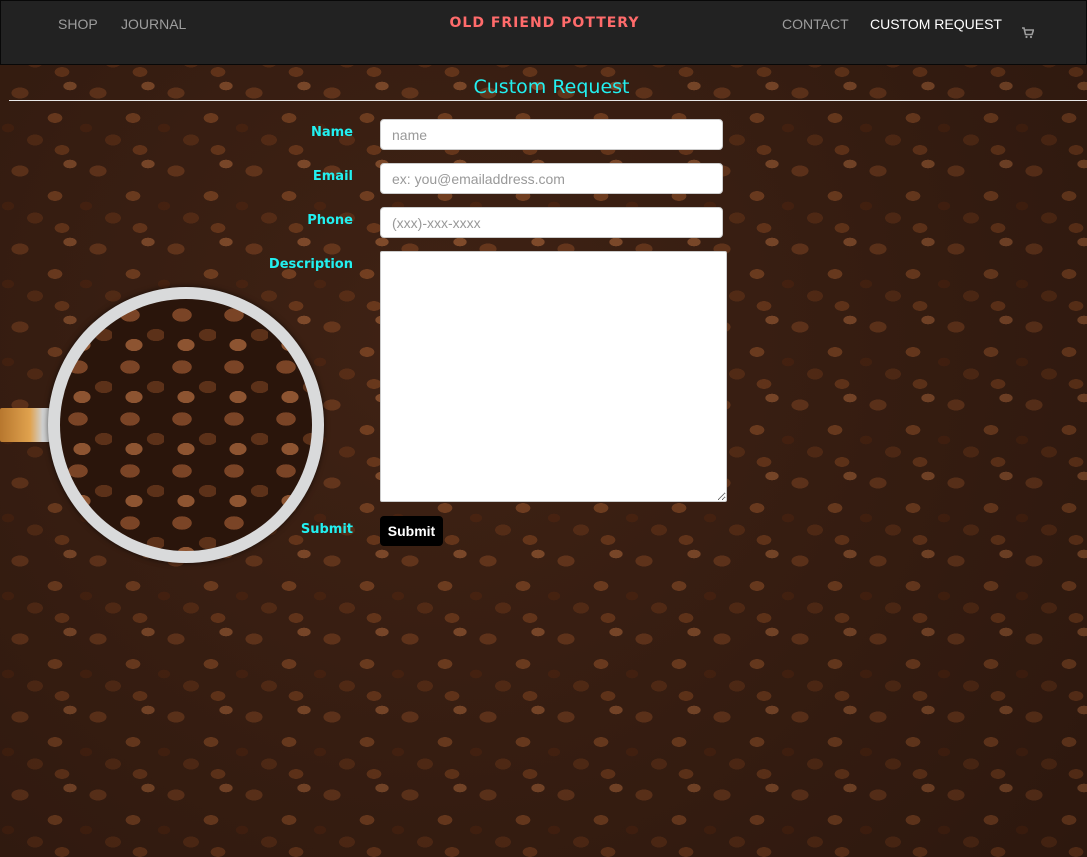 The width and height of the screenshot is (1087, 857). Describe the element at coordinates (25, 425) in the screenshot. I see `mug-handle-image` at that location.